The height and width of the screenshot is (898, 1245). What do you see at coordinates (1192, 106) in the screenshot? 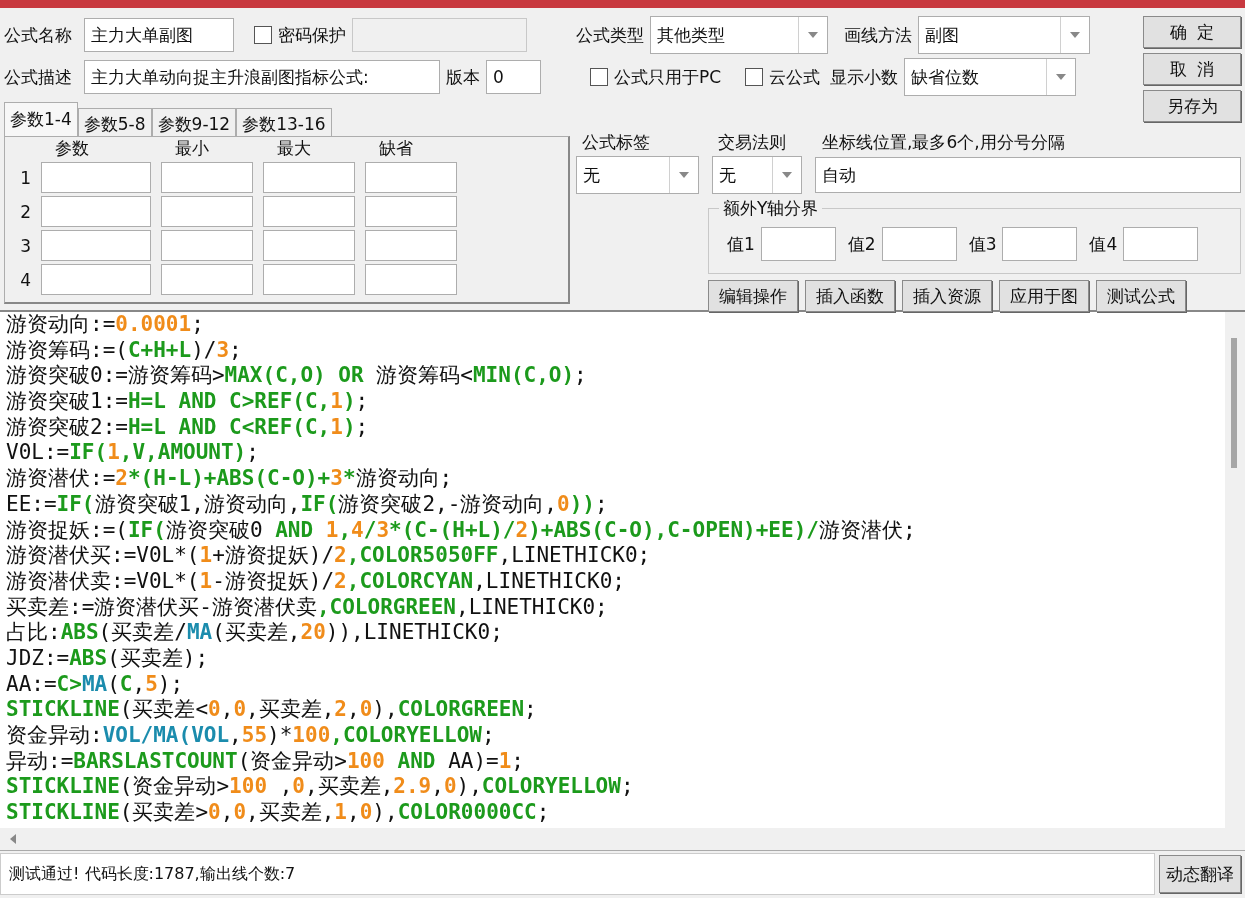
I see `dialog-button: 另存为` at bounding box center [1192, 106].